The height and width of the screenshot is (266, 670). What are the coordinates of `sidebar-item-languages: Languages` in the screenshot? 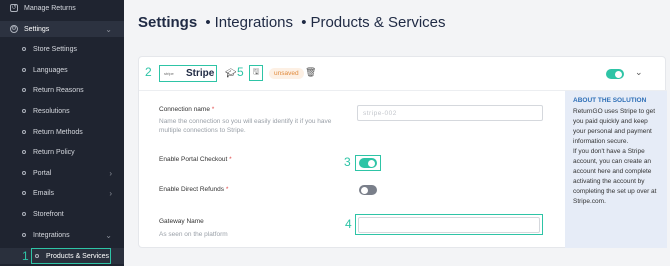 It's located at (62, 70).